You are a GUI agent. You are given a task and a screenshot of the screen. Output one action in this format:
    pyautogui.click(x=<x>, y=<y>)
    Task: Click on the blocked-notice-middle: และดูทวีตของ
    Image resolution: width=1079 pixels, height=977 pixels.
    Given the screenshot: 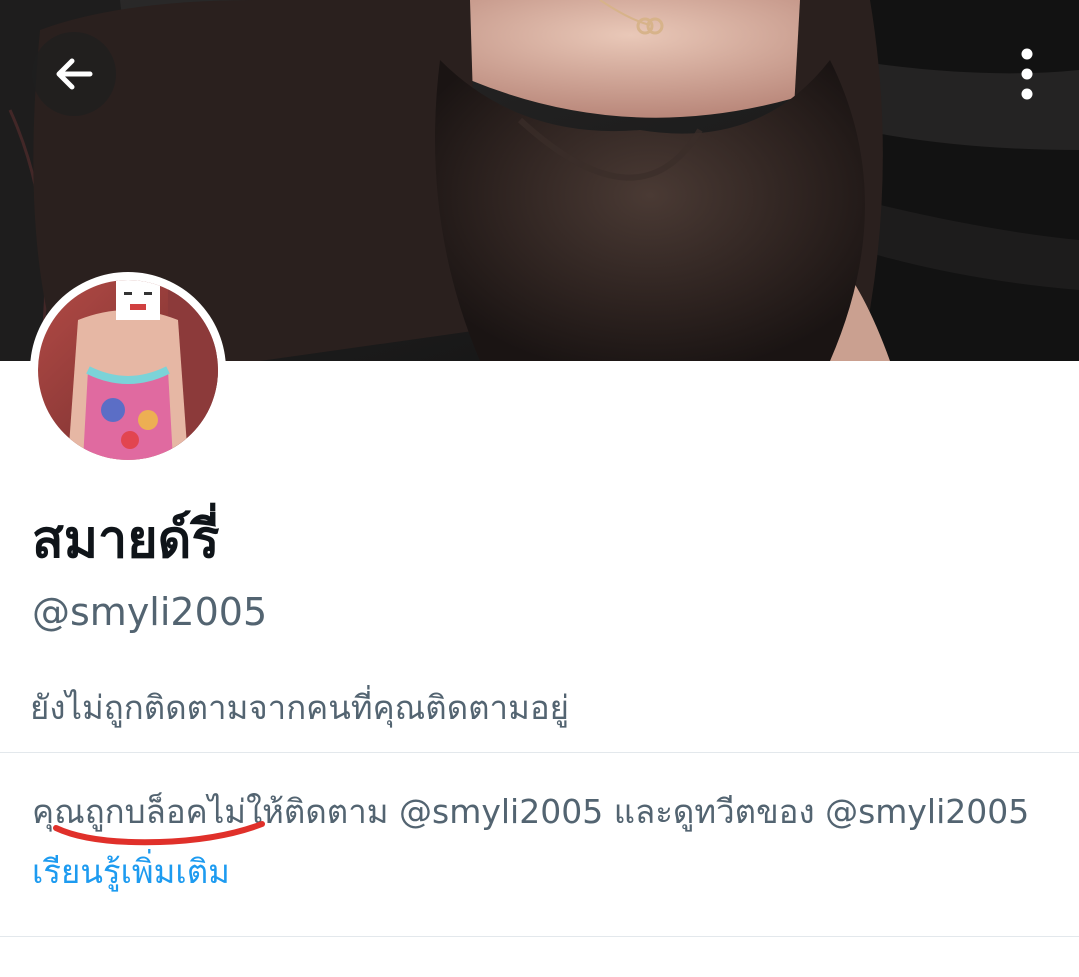 What is the action you would take?
    pyautogui.click(x=714, y=811)
    